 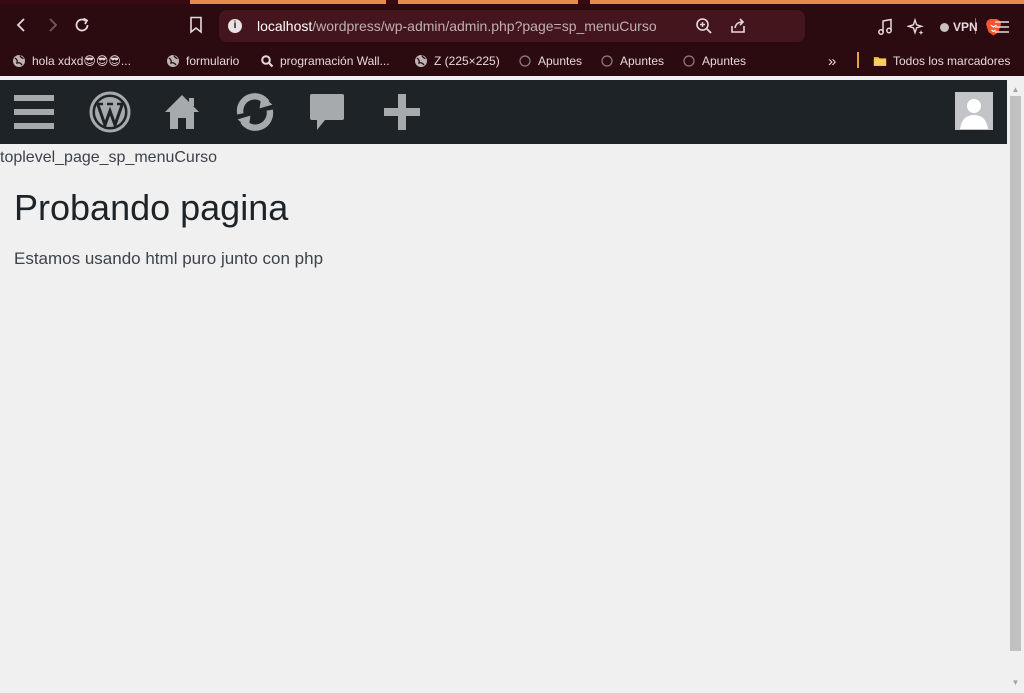 I want to click on bookmark-item: Z (225×225), so click(x=457, y=61).